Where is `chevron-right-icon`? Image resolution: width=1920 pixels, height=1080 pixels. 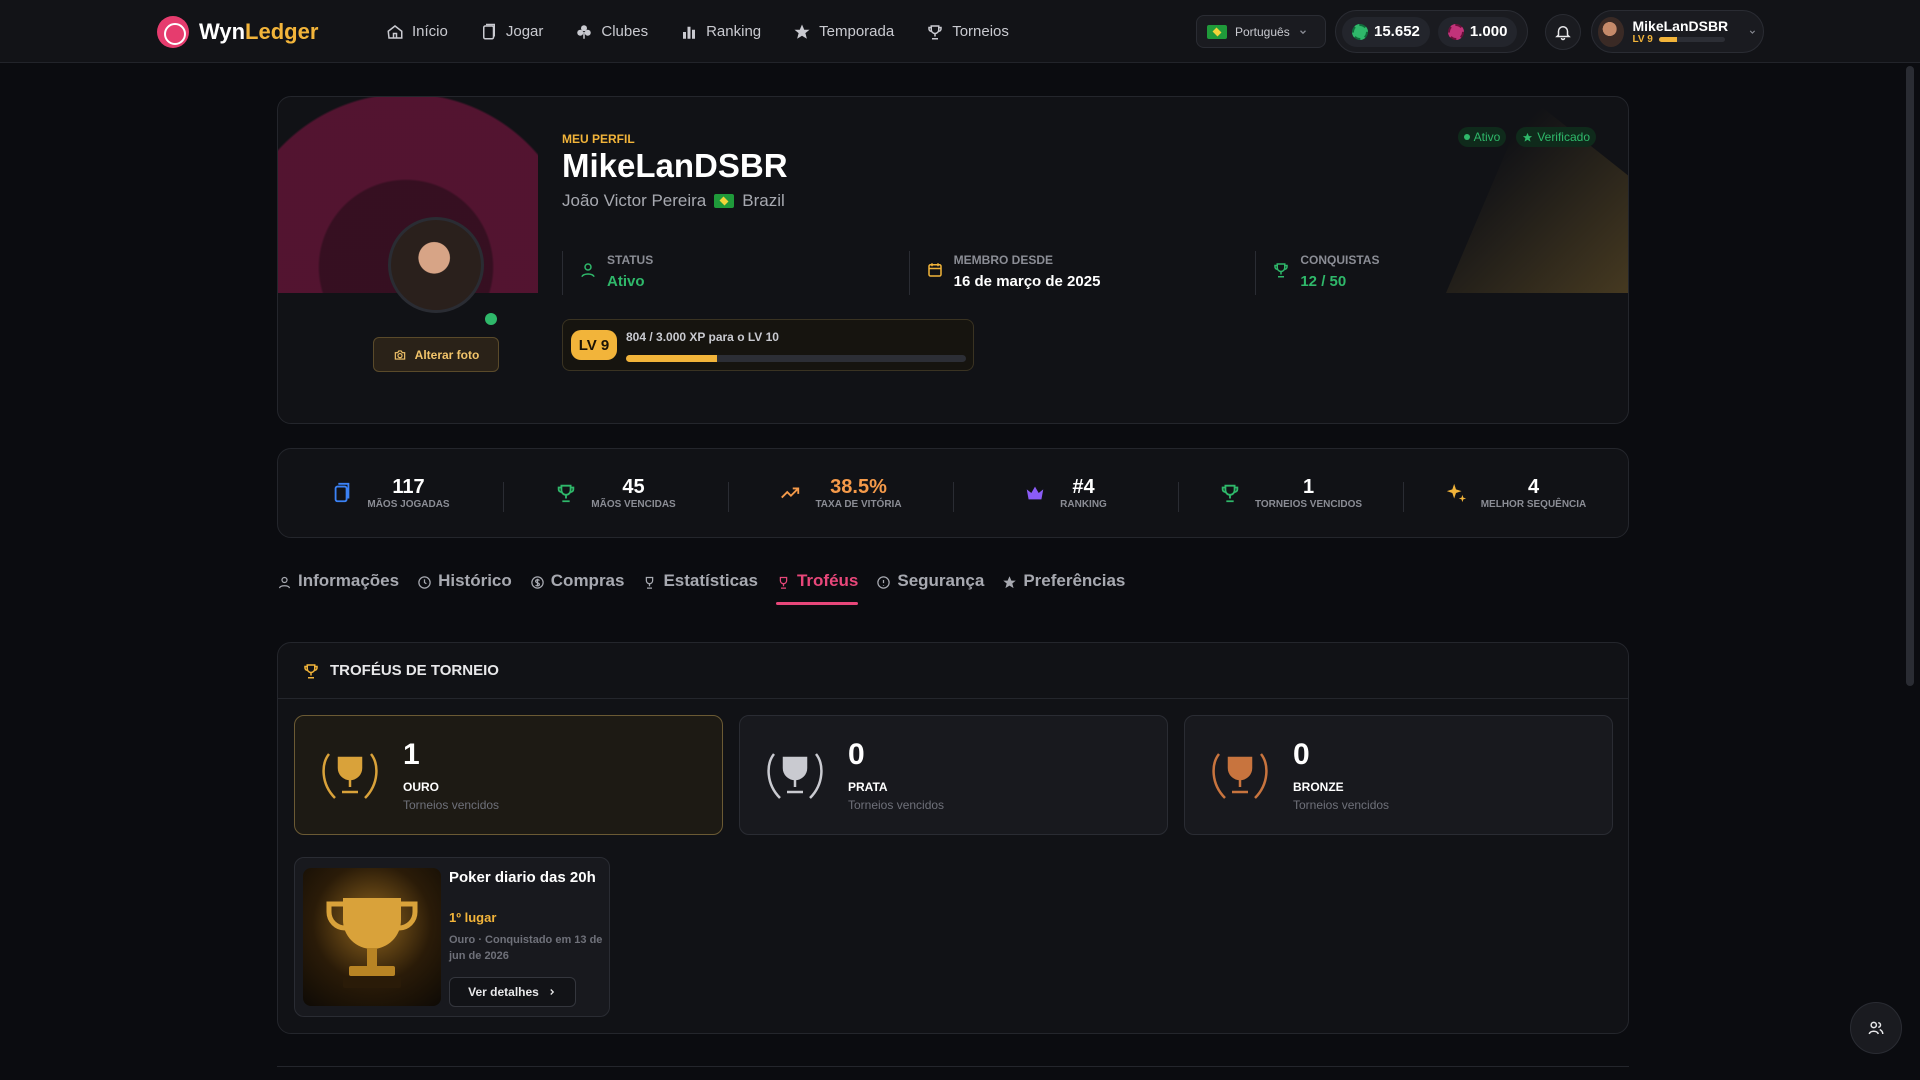
chevron-right-icon is located at coordinates (552, 992).